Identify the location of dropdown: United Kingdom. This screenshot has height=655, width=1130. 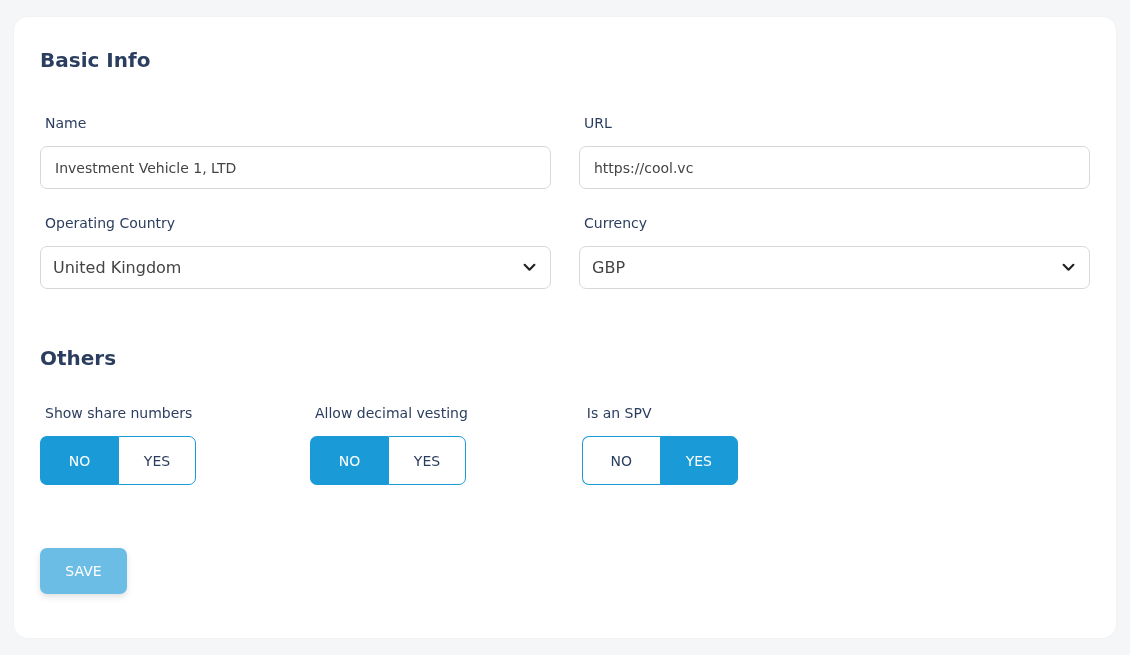
(295, 267).